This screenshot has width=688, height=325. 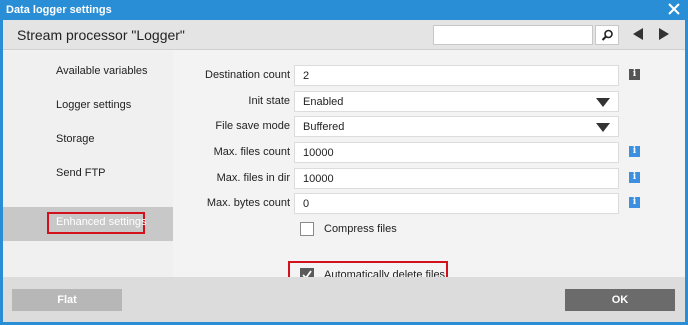 What do you see at coordinates (456, 203) in the screenshot?
I see `max-bytes-count-field: 0` at bounding box center [456, 203].